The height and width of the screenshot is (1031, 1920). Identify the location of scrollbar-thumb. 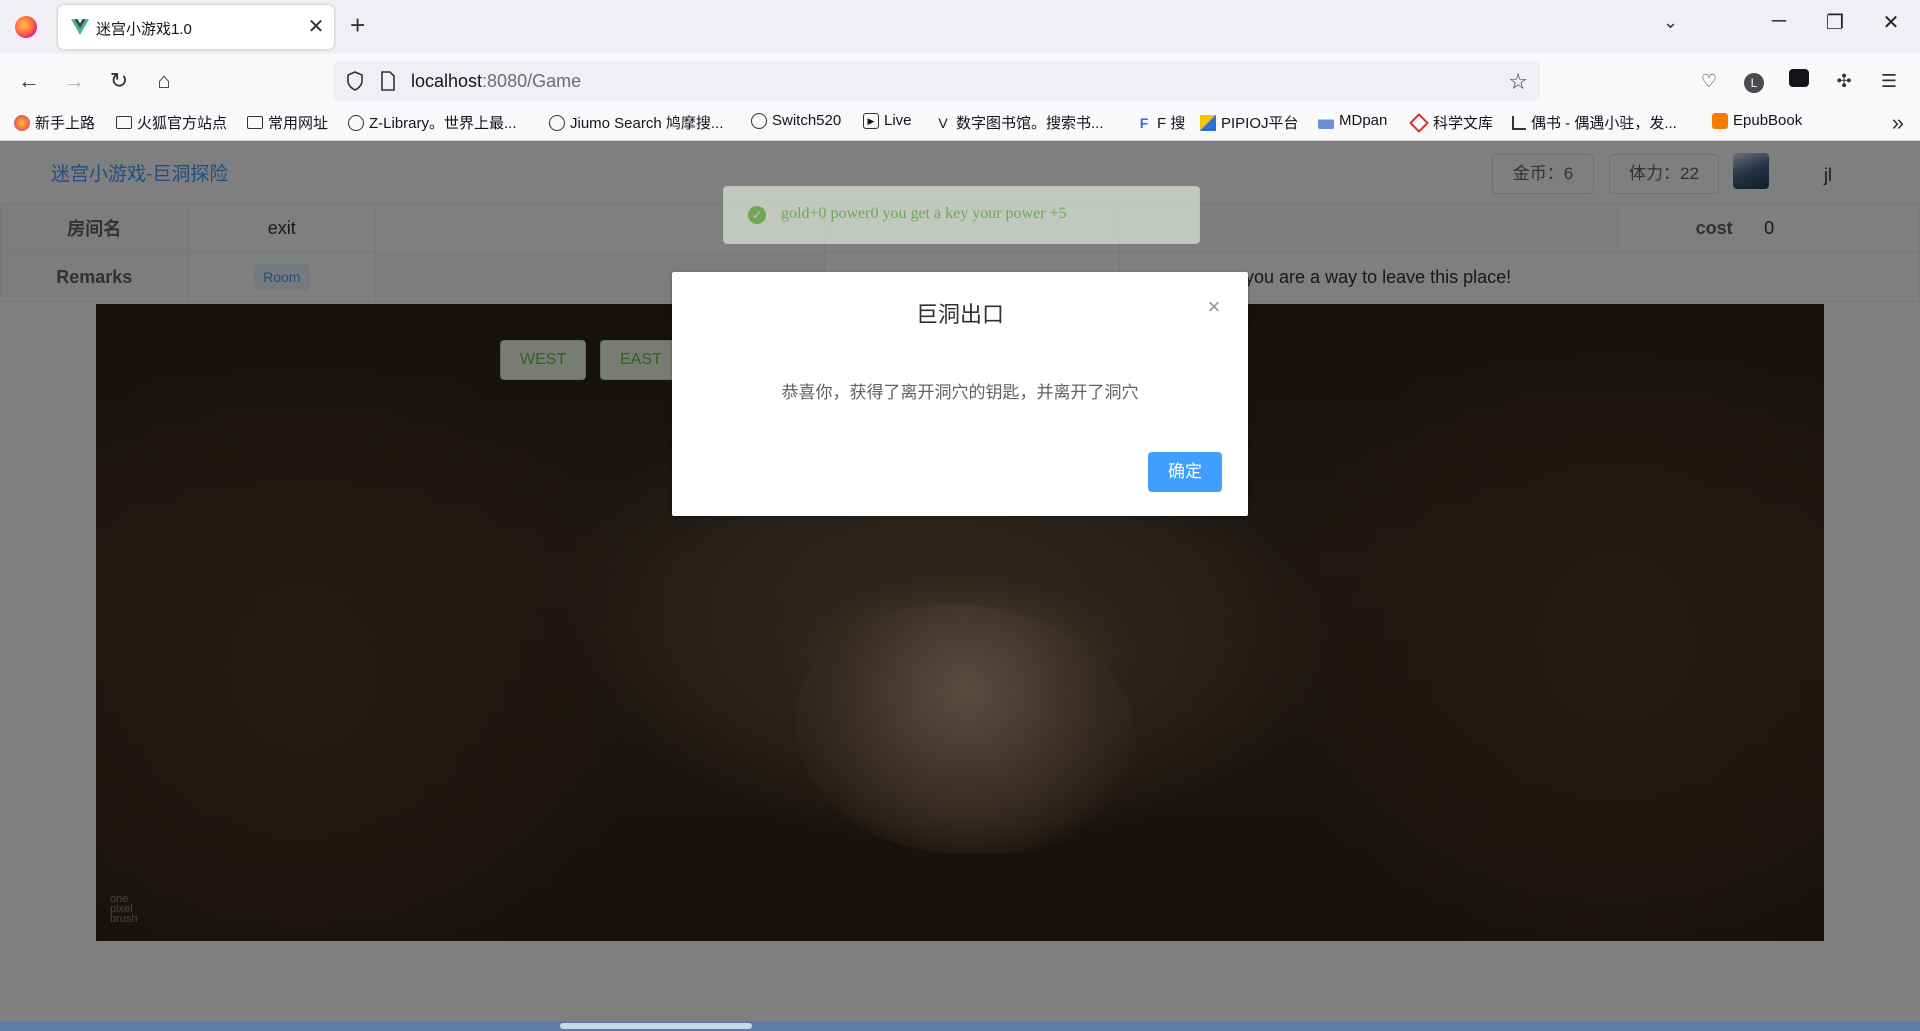
(656, 1026).